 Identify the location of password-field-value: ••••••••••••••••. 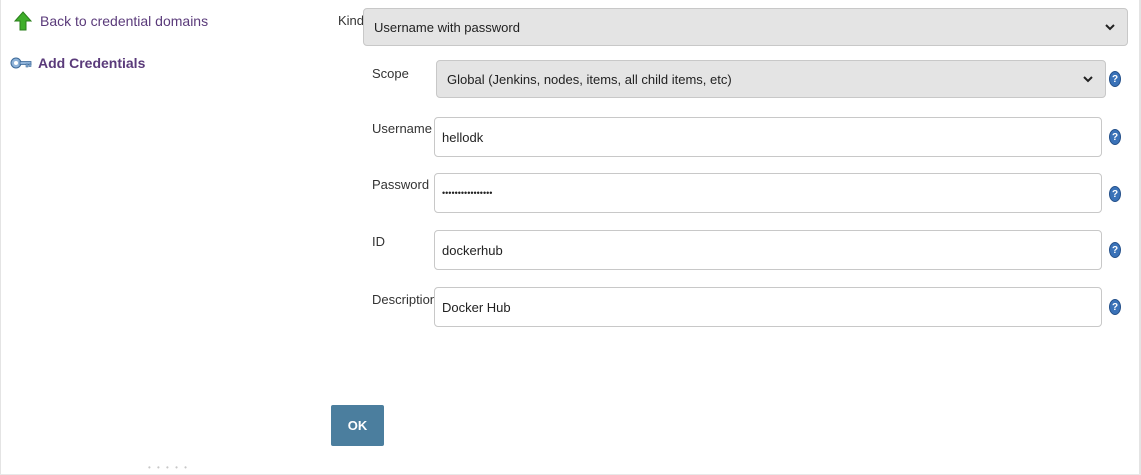
(467, 193).